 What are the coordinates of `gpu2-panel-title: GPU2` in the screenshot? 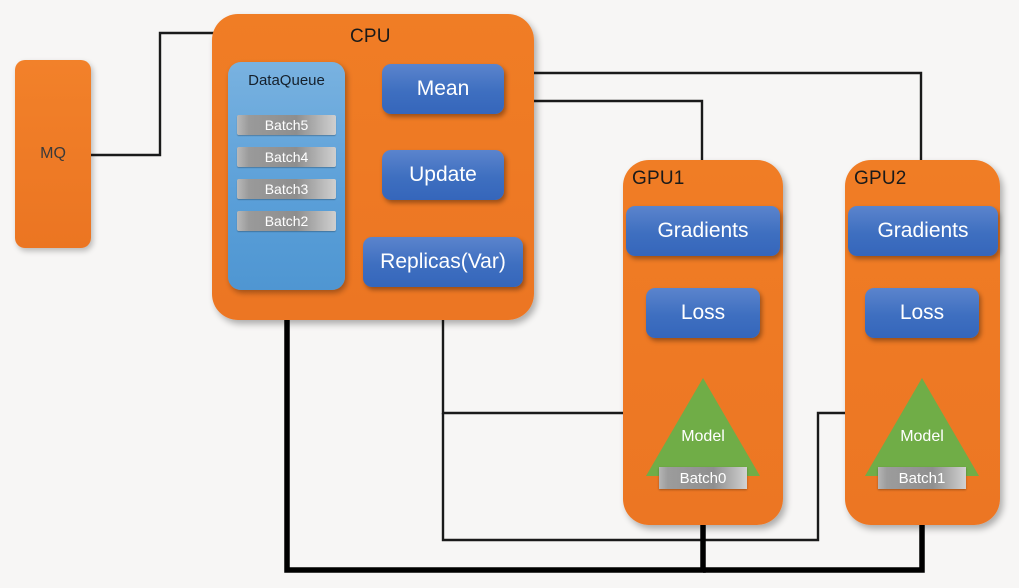 It's located at (880, 178).